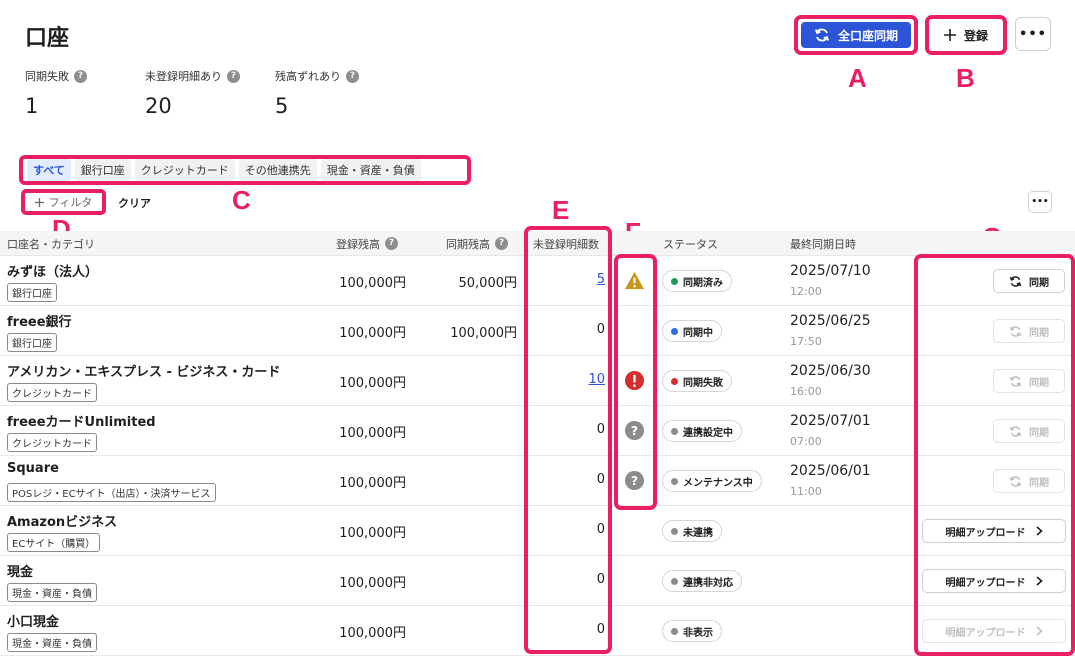 The width and height of the screenshot is (1075, 656). I want to click on table-more-button: •••, so click(1040, 202).